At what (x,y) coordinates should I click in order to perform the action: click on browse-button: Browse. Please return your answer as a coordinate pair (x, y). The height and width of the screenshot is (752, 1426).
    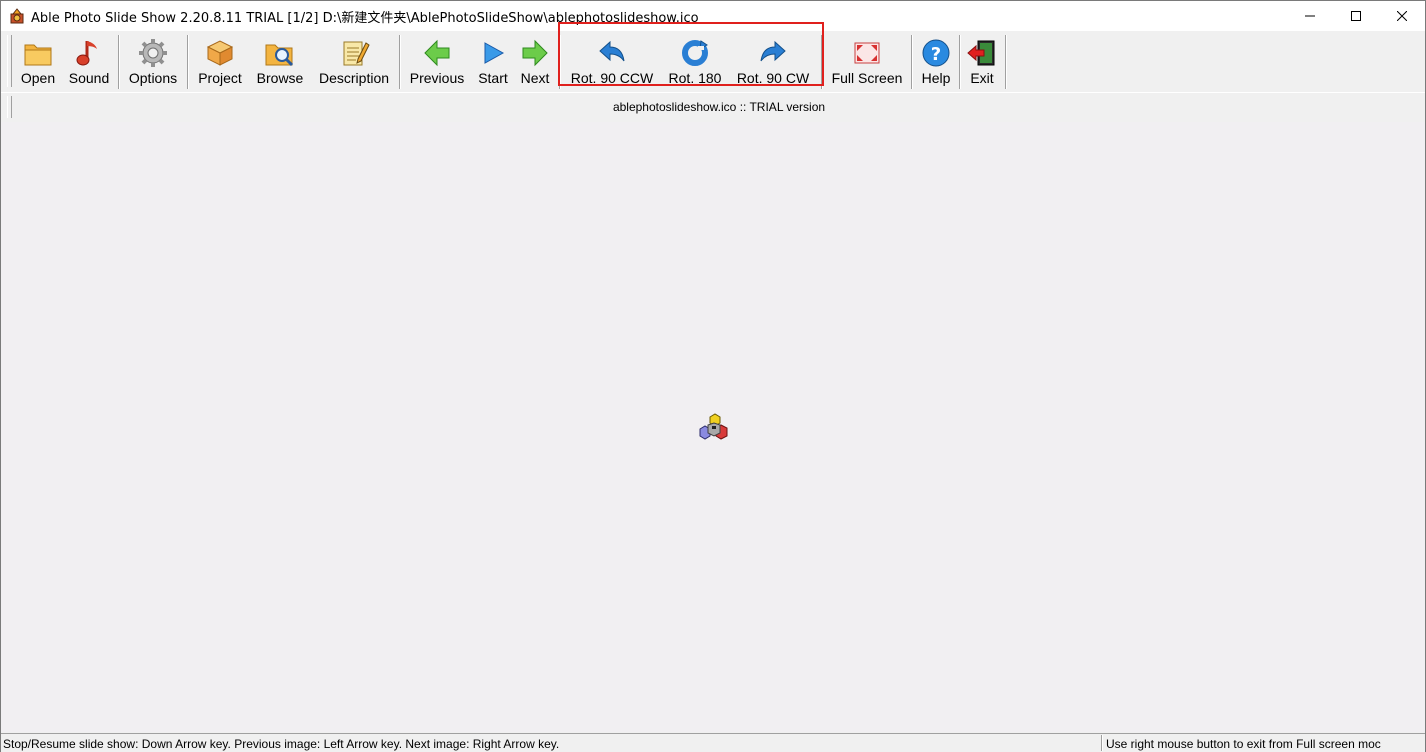
    Looking at the image, I should click on (280, 62).